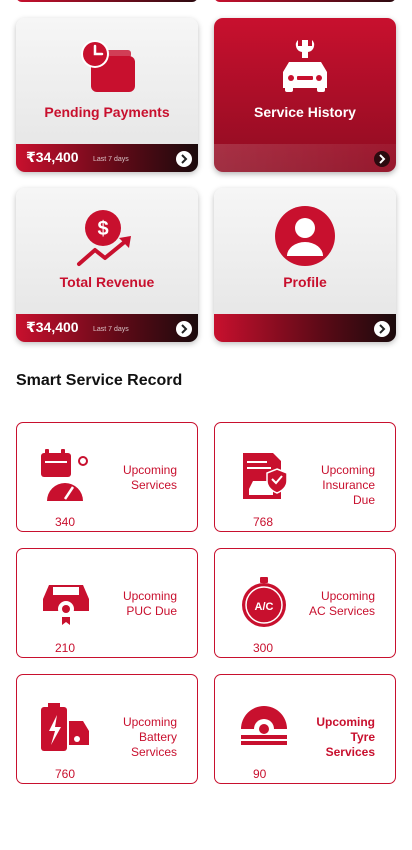 Image resolution: width=412 pixels, height=850 pixels. What do you see at coordinates (65, 648) in the screenshot?
I see `card-count: 210` at bounding box center [65, 648].